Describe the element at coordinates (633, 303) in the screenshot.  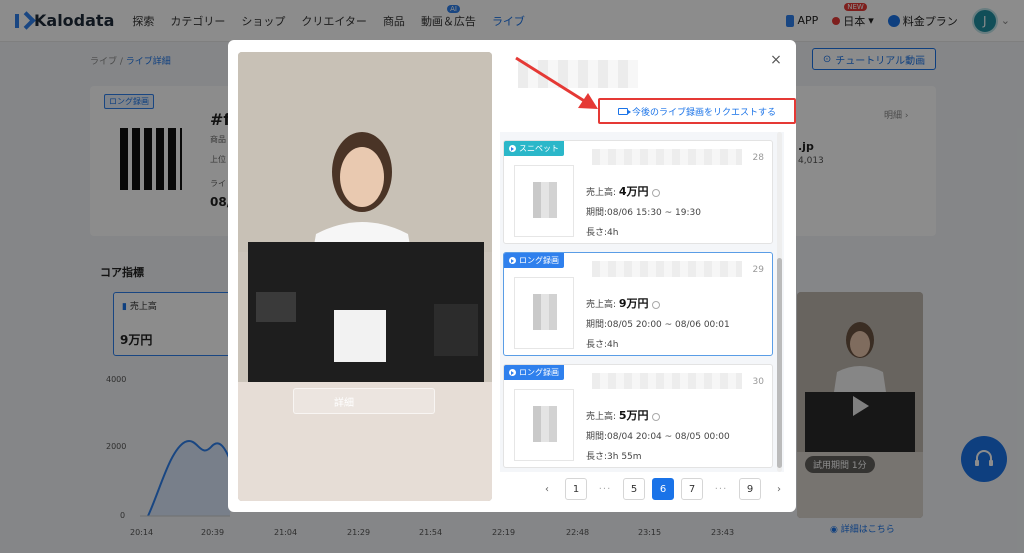
I see `sales-value: 9万円` at that location.